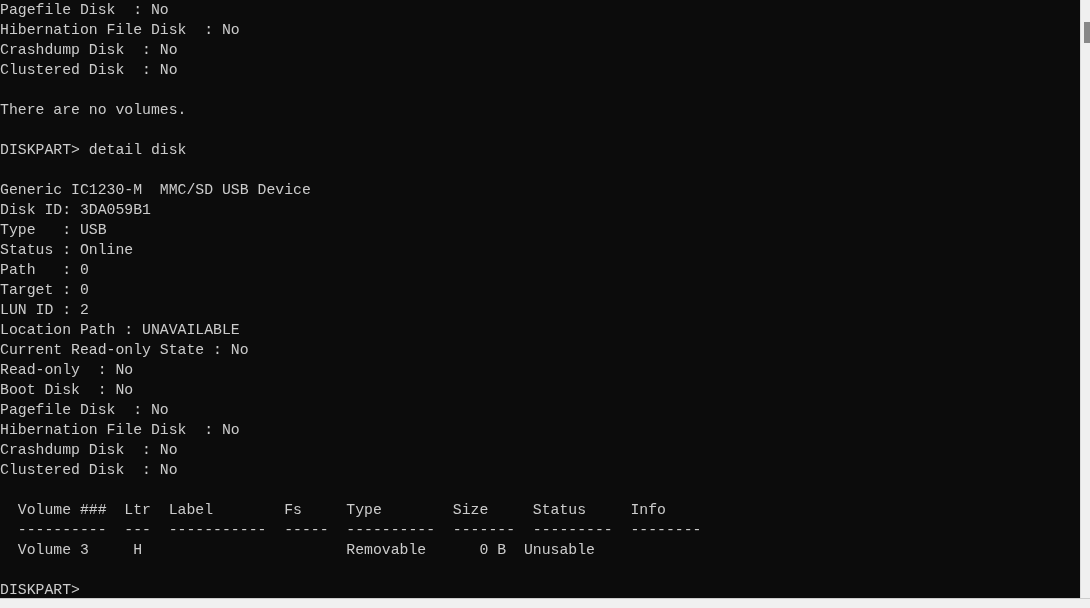  Describe the element at coordinates (305, 550) in the screenshot. I see `console-line: Volume 3 H Removable 0 B Unusable` at that location.